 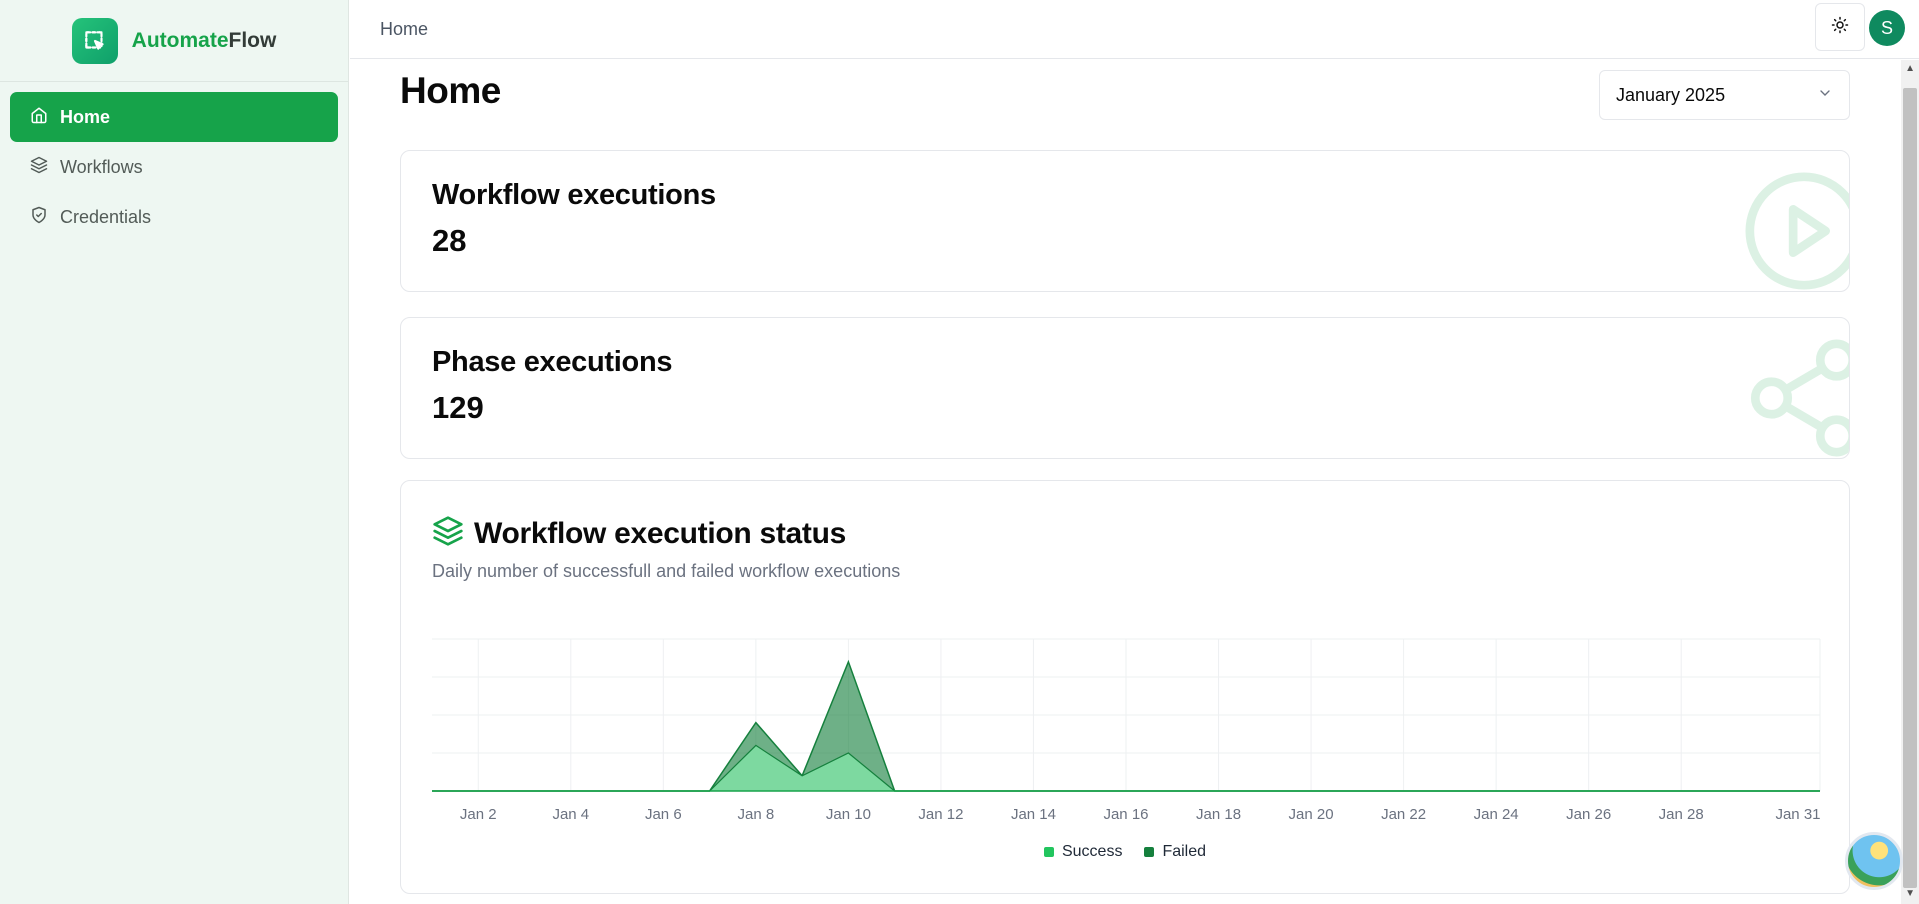 What do you see at coordinates (252, 40) in the screenshot?
I see `brand-name-part2: Flow` at bounding box center [252, 40].